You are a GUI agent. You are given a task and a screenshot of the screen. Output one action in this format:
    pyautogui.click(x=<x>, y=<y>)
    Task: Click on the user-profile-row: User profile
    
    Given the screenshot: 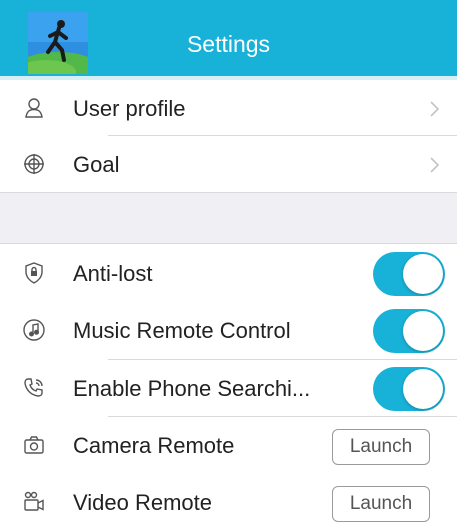 What is the action you would take?
    pyautogui.click(x=228, y=109)
    